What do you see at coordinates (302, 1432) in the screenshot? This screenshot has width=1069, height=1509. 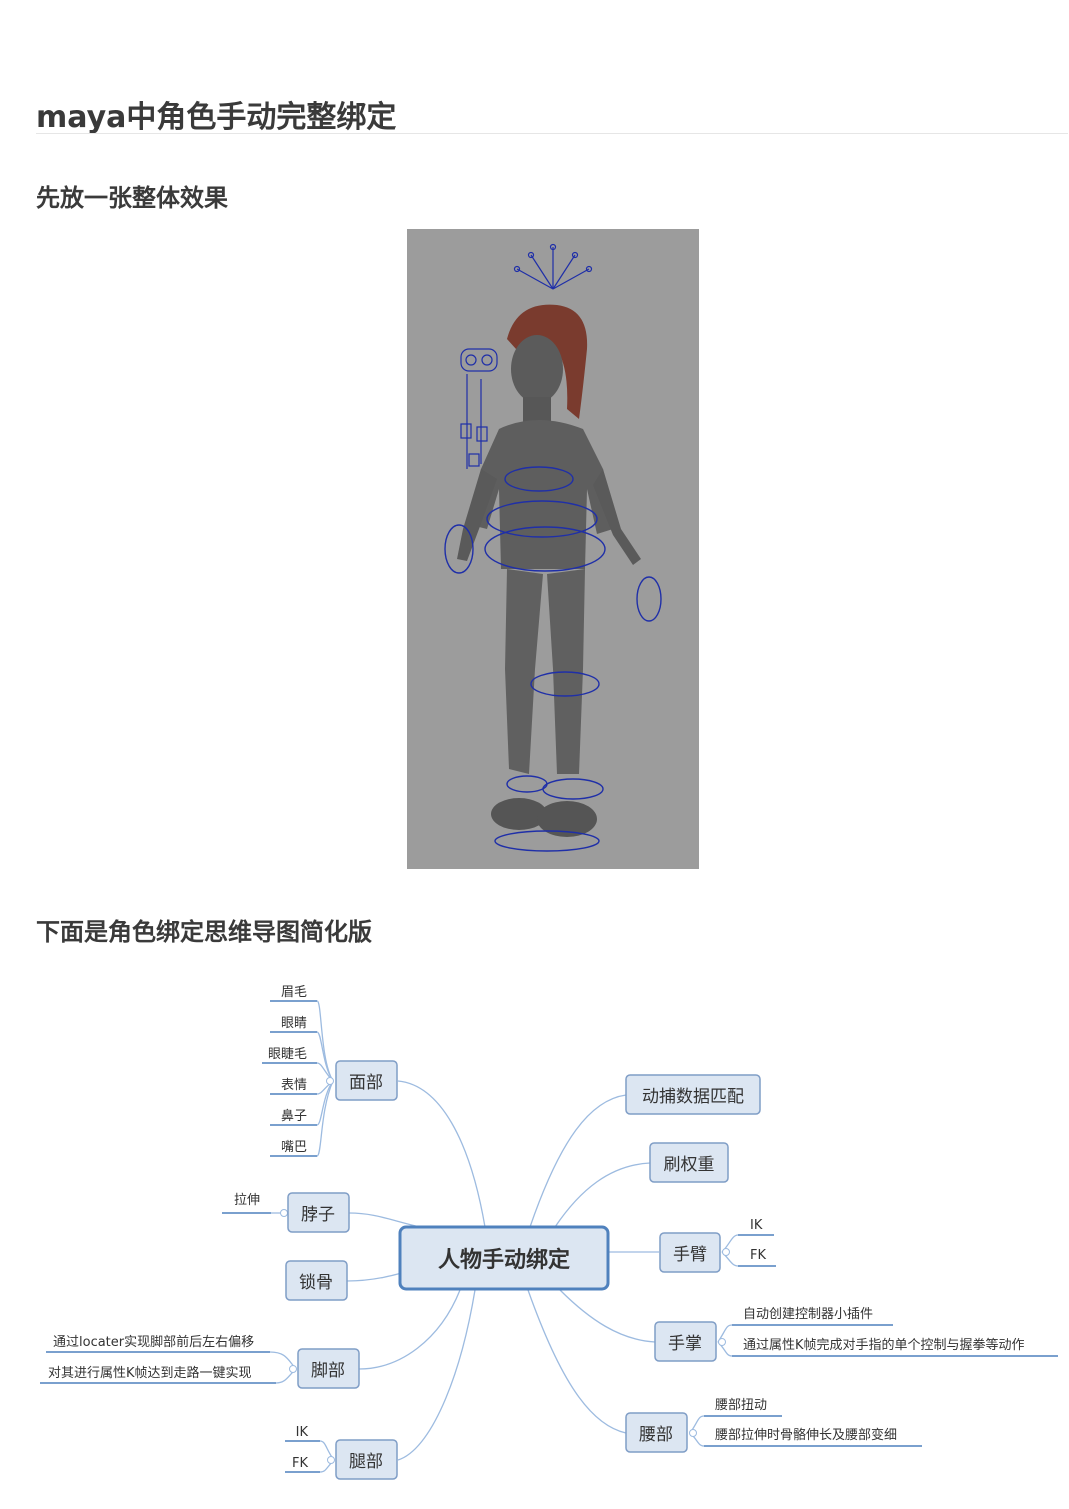 I see `leaf-leg-ik: IK` at bounding box center [302, 1432].